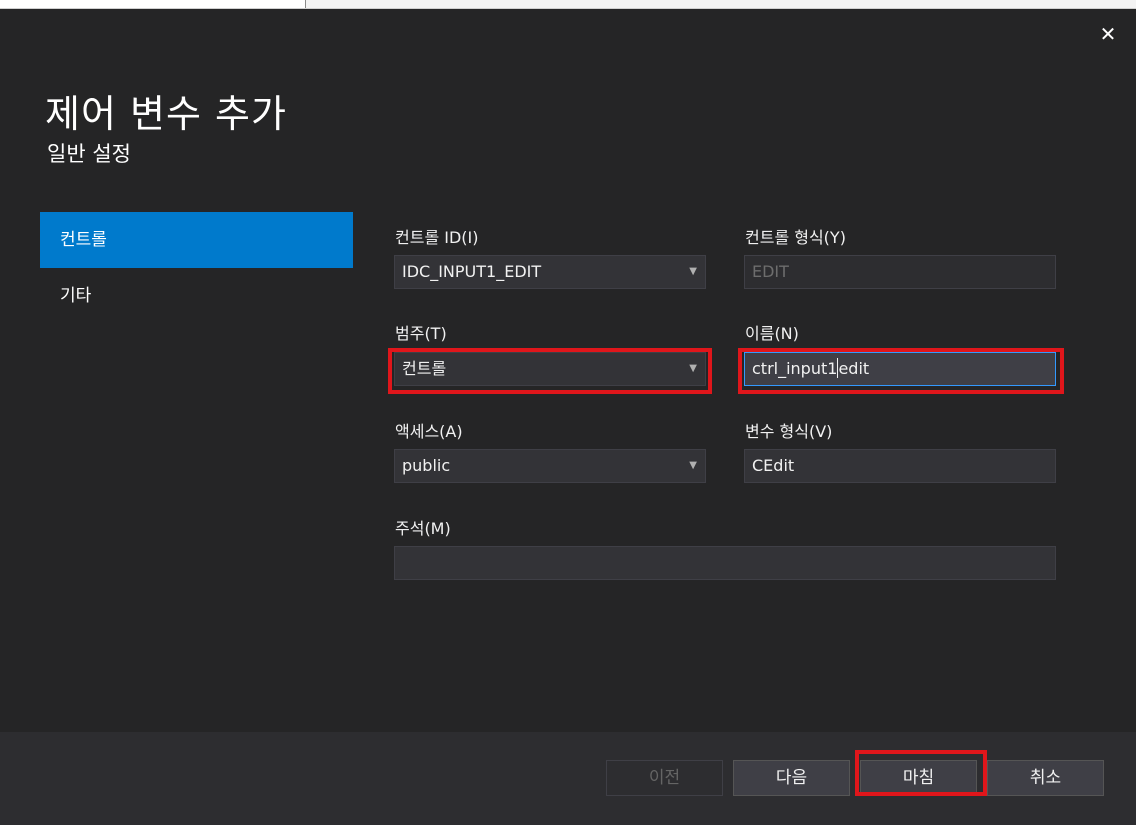 This screenshot has height=825, width=1136. Describe the element at coordinates (472, 271) in the screenshot. I see `control-id-value: IDC_INPUT1_EDIT` at that location.